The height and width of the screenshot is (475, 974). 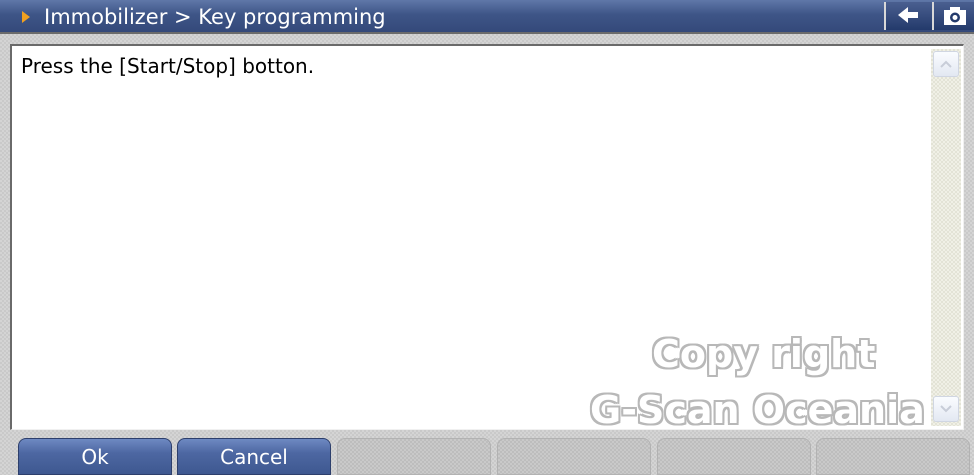 I want to click on back-arrow-icon, so click(x=908, y=15).